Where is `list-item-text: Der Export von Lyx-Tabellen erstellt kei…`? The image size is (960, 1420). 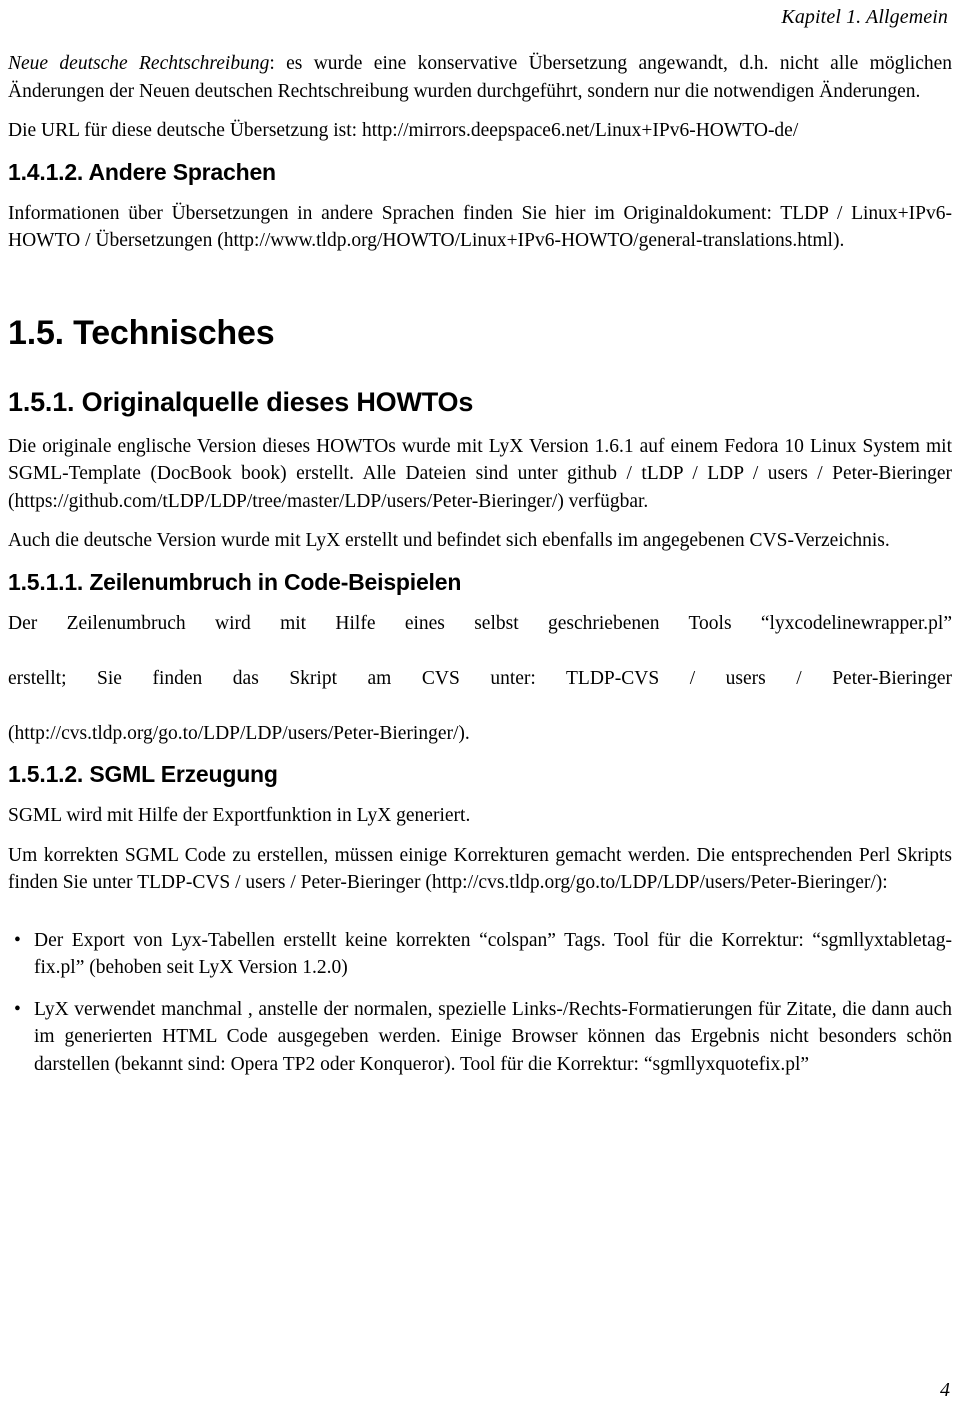
list-item-text: Der Export von Lyx-Tabellen erstellt kei… is located at coordinates (493, 954).